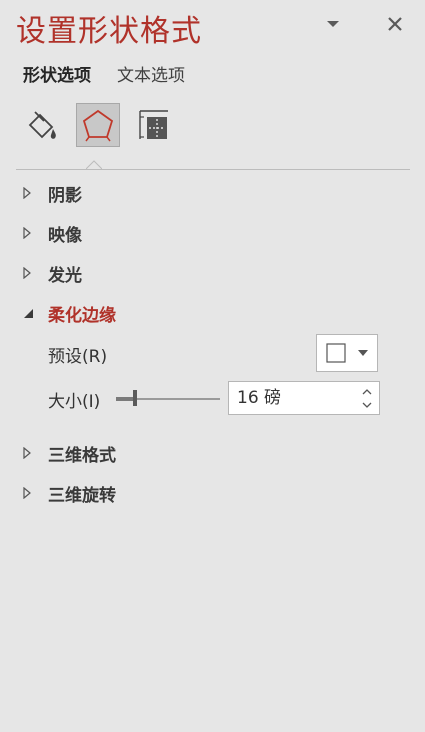 The height and width of the screenshot is (732, 425). I want to click on square-outline-icon, so click(336, 353).